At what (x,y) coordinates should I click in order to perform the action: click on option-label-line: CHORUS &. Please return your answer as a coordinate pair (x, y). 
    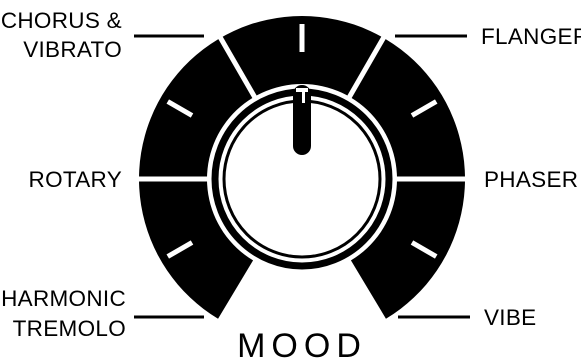
    Looking at the image, I should click on (61, 20).